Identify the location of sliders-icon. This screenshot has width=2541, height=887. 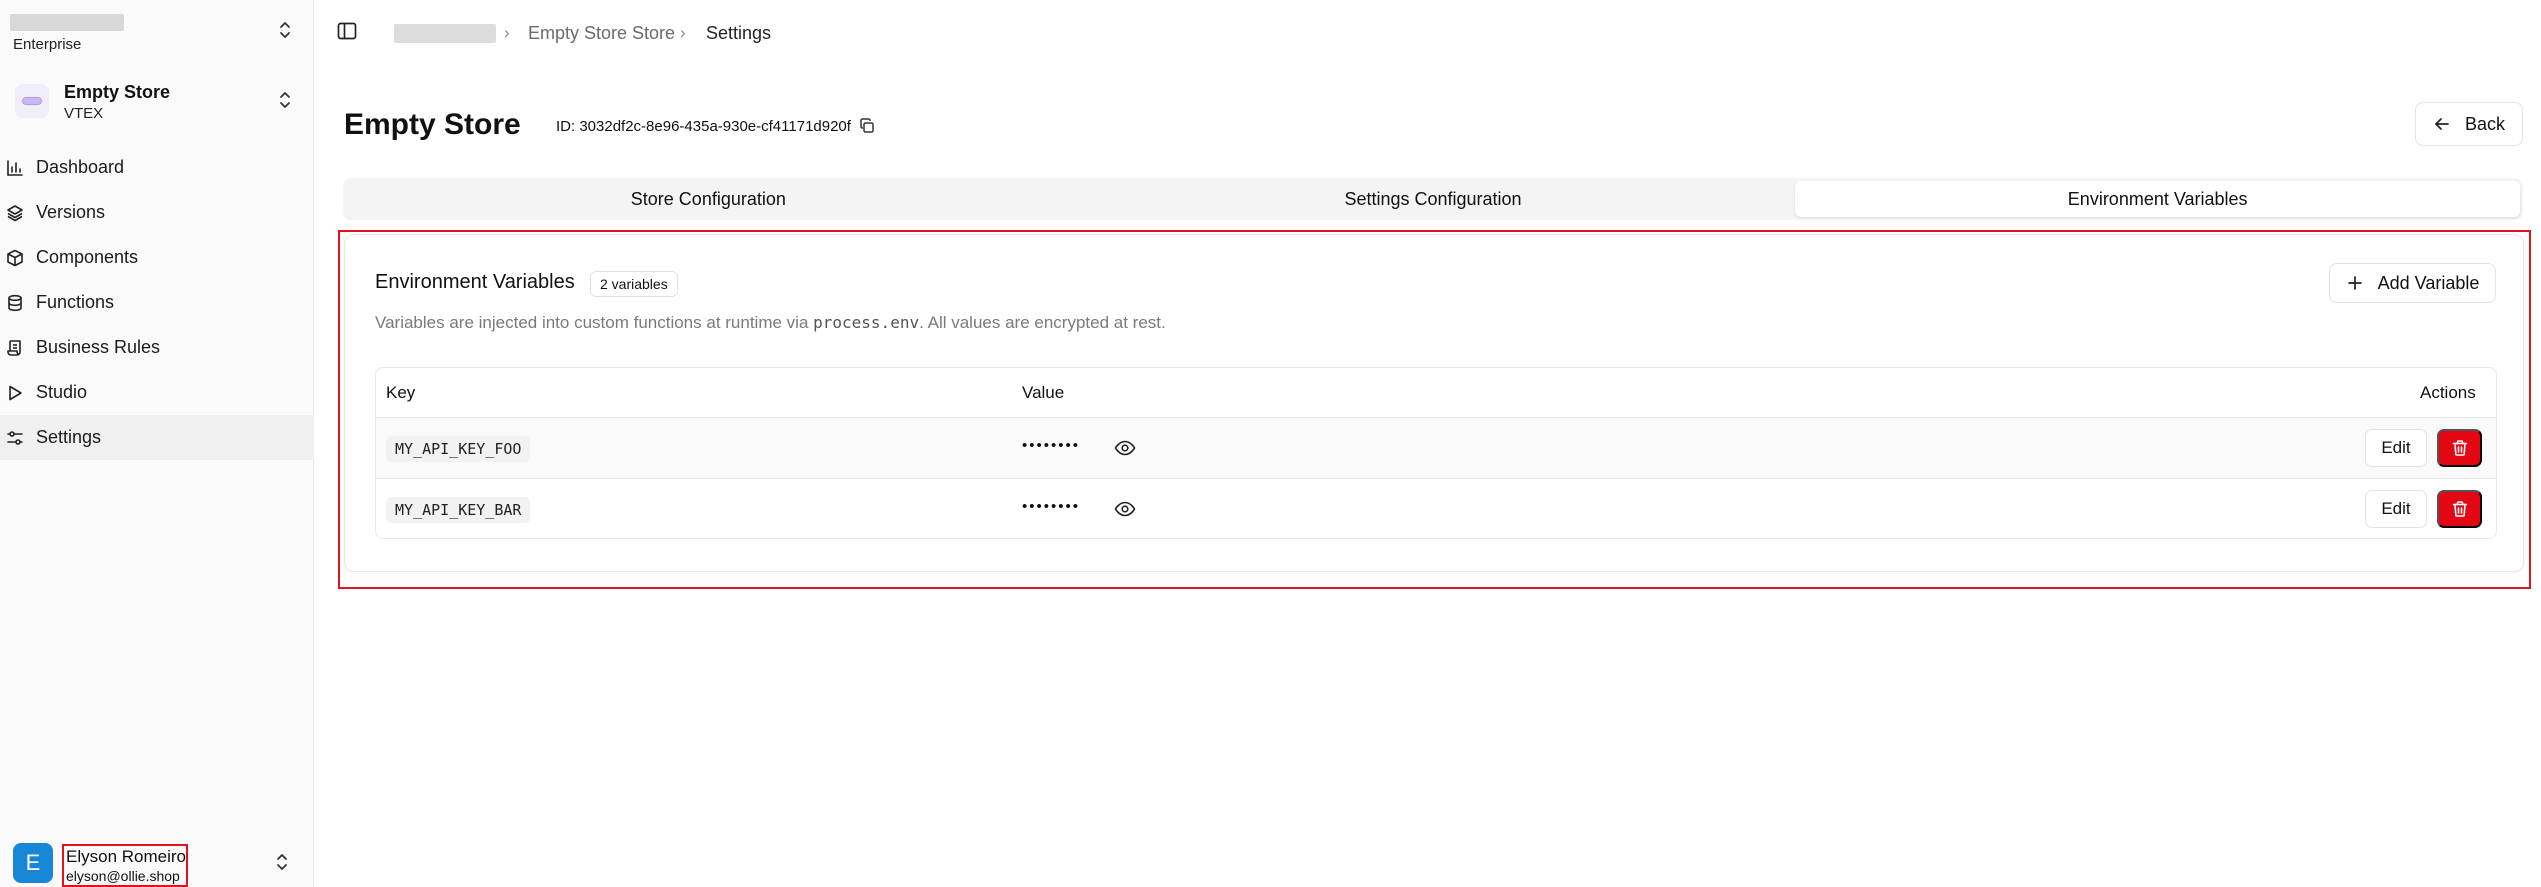
(15, 438).